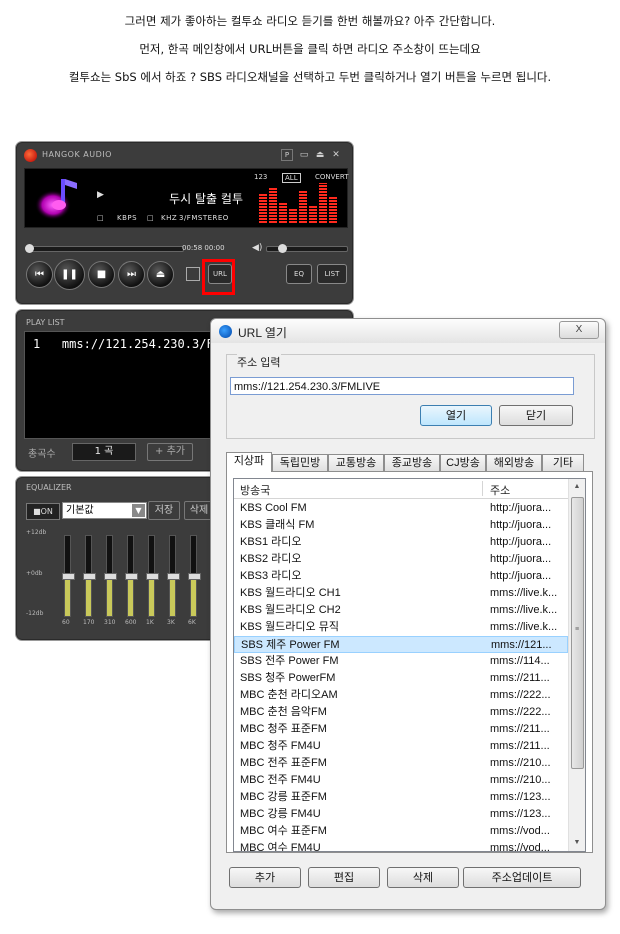 This screenshot has height=934, width=620. I want to click on open-button: 열기, so click(456, 415).